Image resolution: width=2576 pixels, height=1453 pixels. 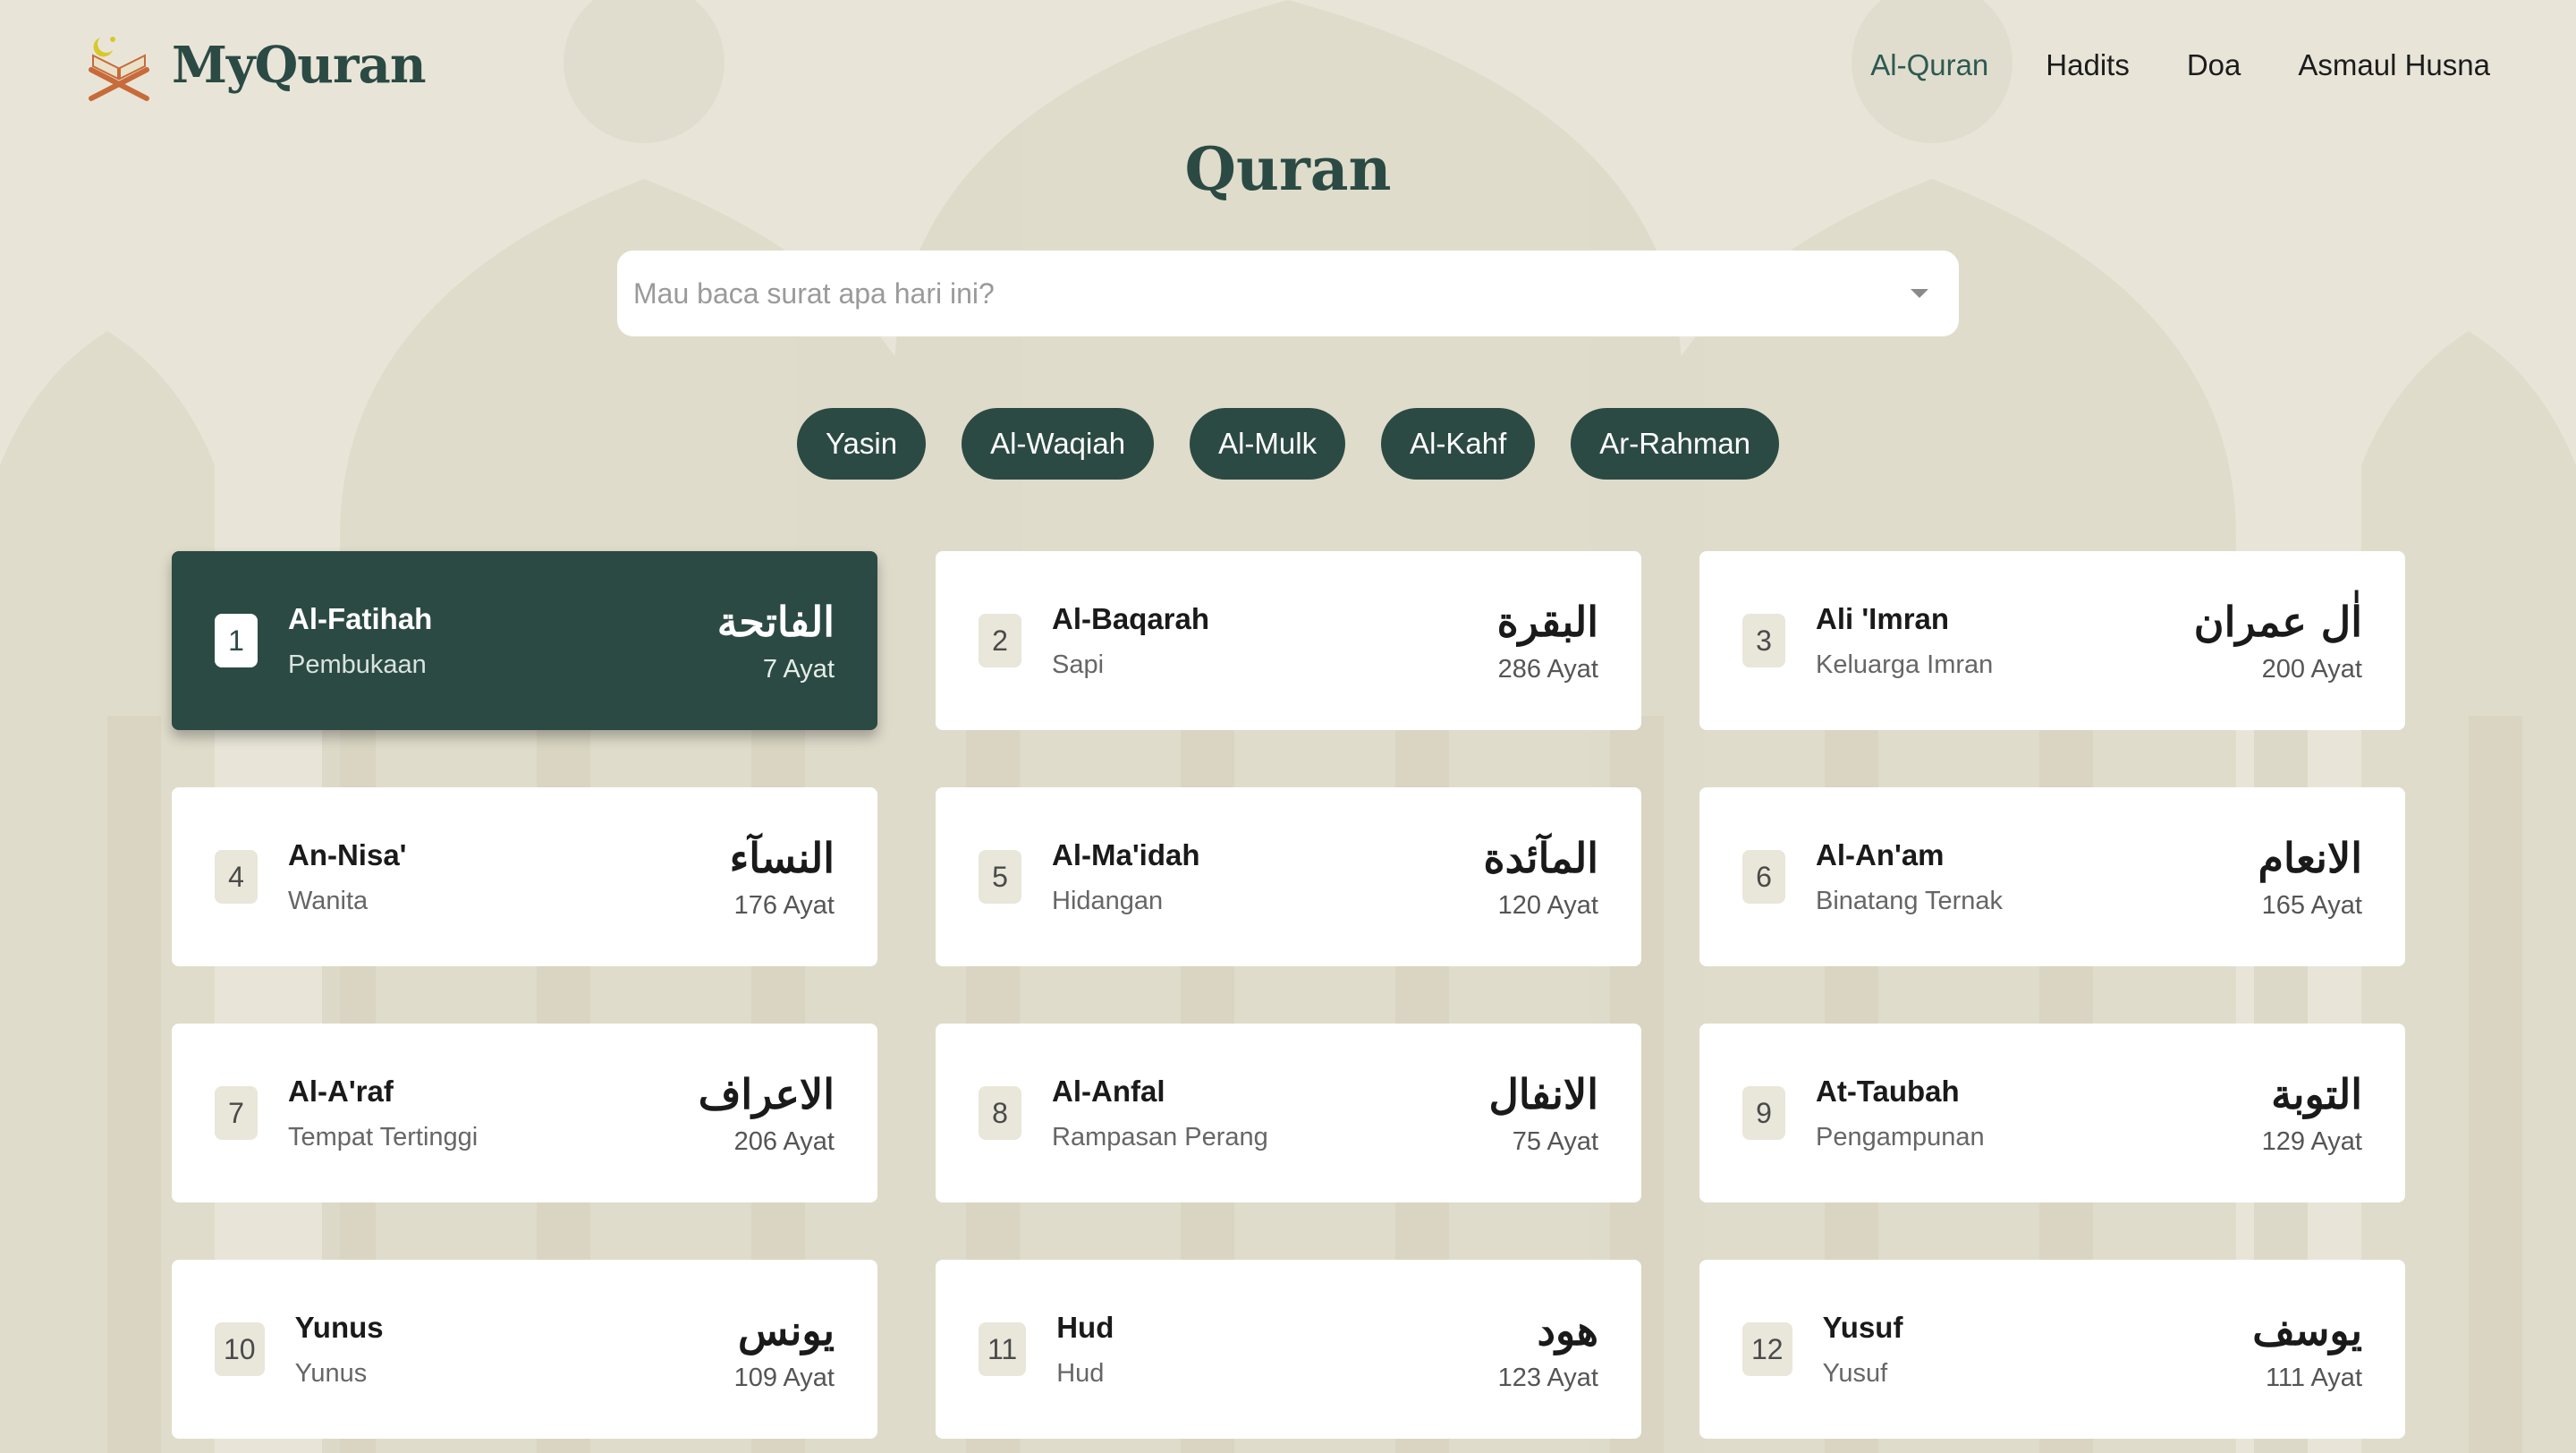 What do you see at coordinates (1855, 1373) in the screenshot?
I see `surah-meaning: Yusuf` at bounding box center [1855, 1373].